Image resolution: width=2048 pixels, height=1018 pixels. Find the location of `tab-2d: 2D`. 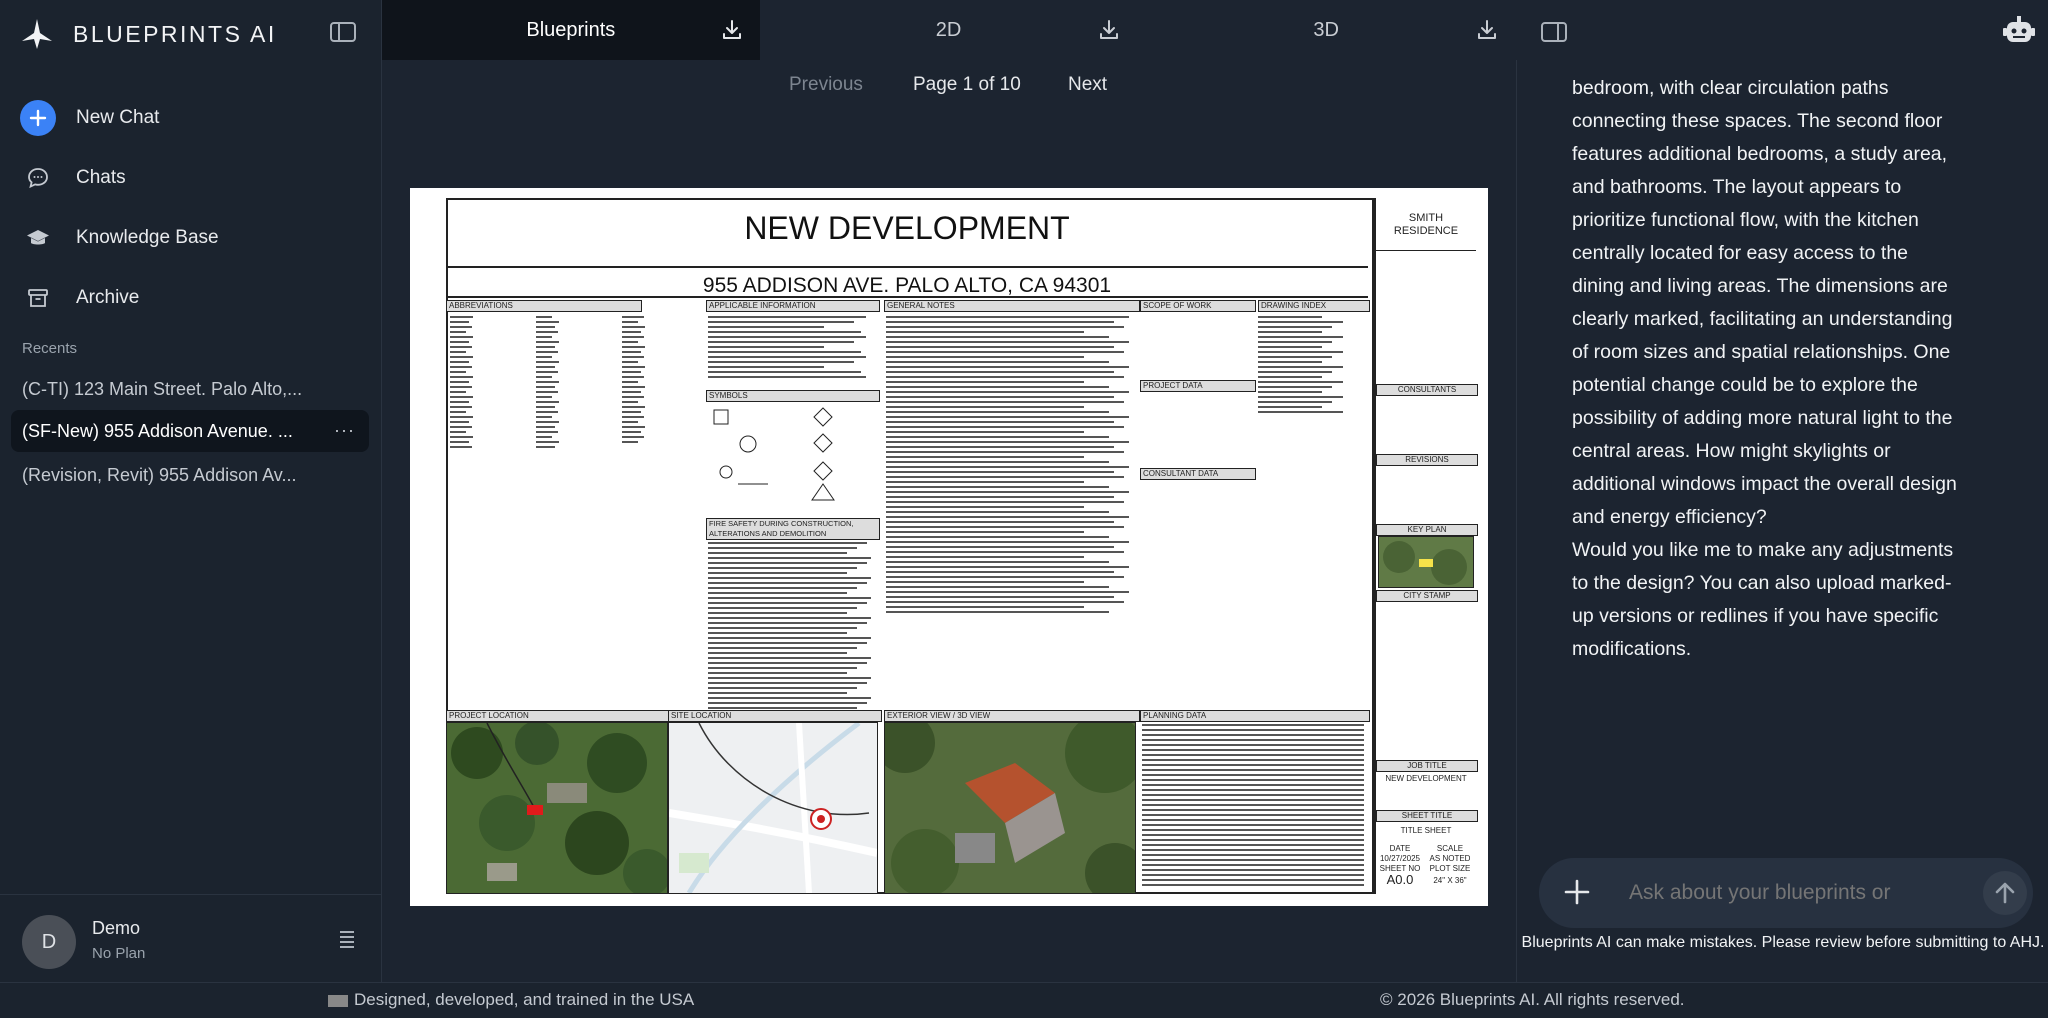

tab-2d: 2D is located at coordinates (949, 30).